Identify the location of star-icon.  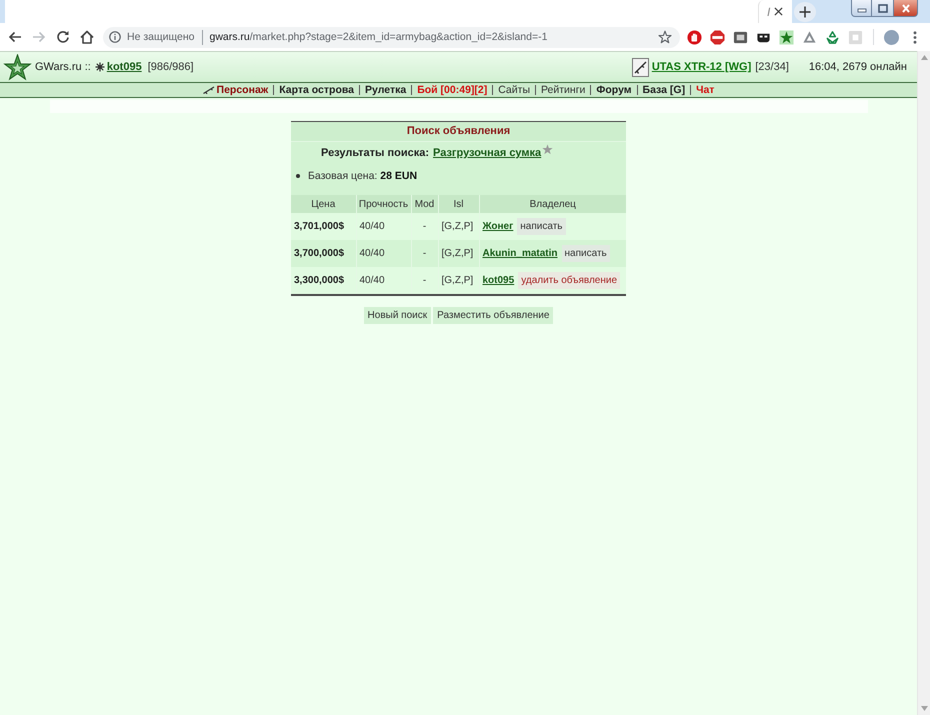
(548, 149).